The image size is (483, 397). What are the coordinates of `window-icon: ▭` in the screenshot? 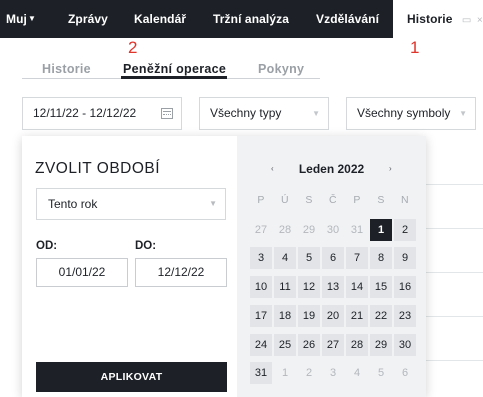 It's located at (467, 20).